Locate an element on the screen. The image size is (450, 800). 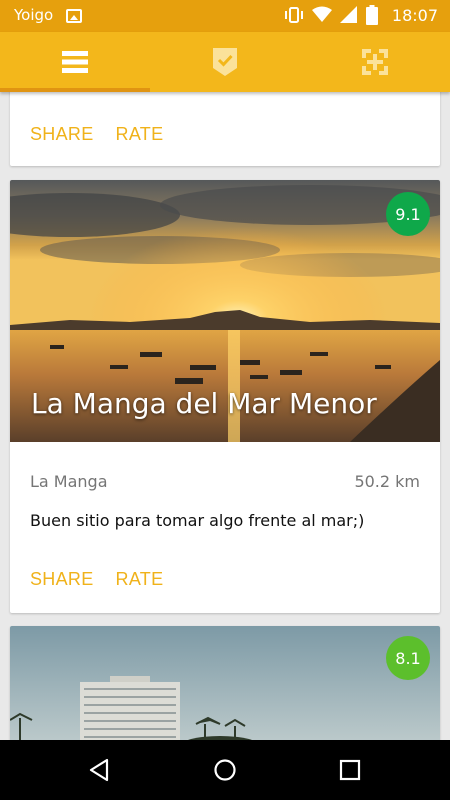
place-title: La Manga del Mar Menor is located at coordinates (204, 403).